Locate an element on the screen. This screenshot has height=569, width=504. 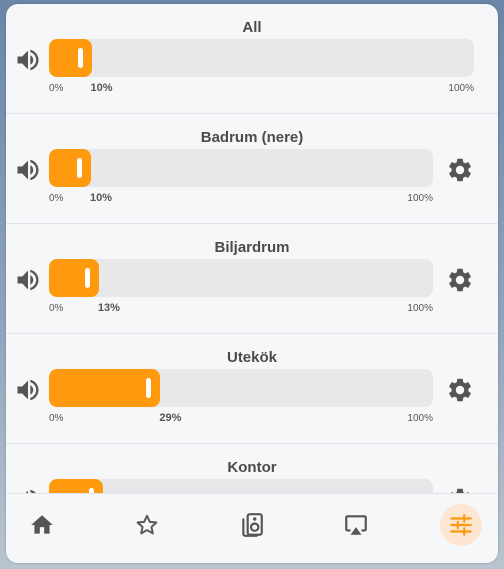
row-title: Biljardrum is located at coordinates (252, 247).